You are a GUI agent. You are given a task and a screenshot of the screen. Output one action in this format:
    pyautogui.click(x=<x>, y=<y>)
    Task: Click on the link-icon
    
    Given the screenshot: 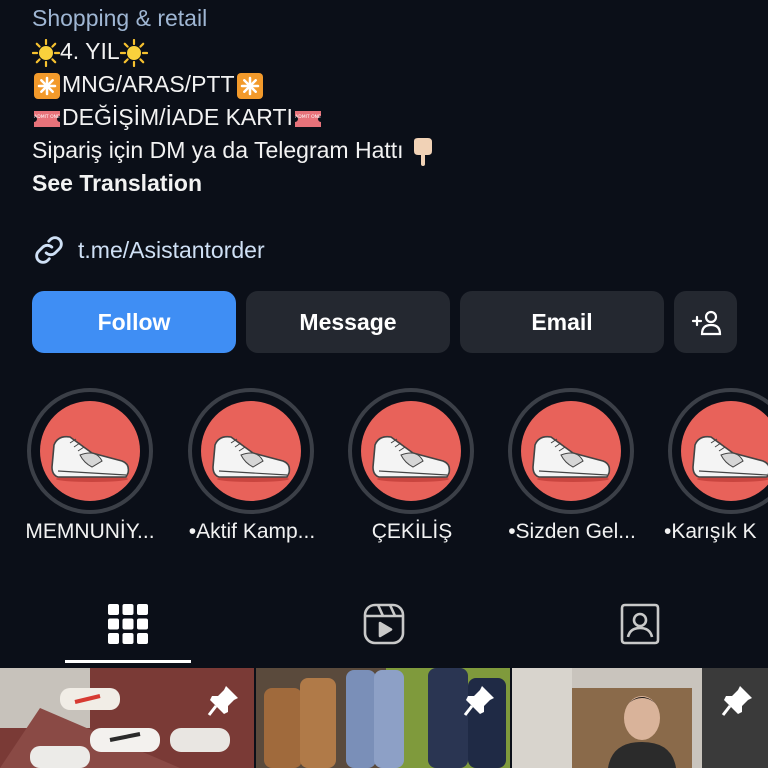 What is the action you would take?
    pyautogui.click(x=49, y=250)
    